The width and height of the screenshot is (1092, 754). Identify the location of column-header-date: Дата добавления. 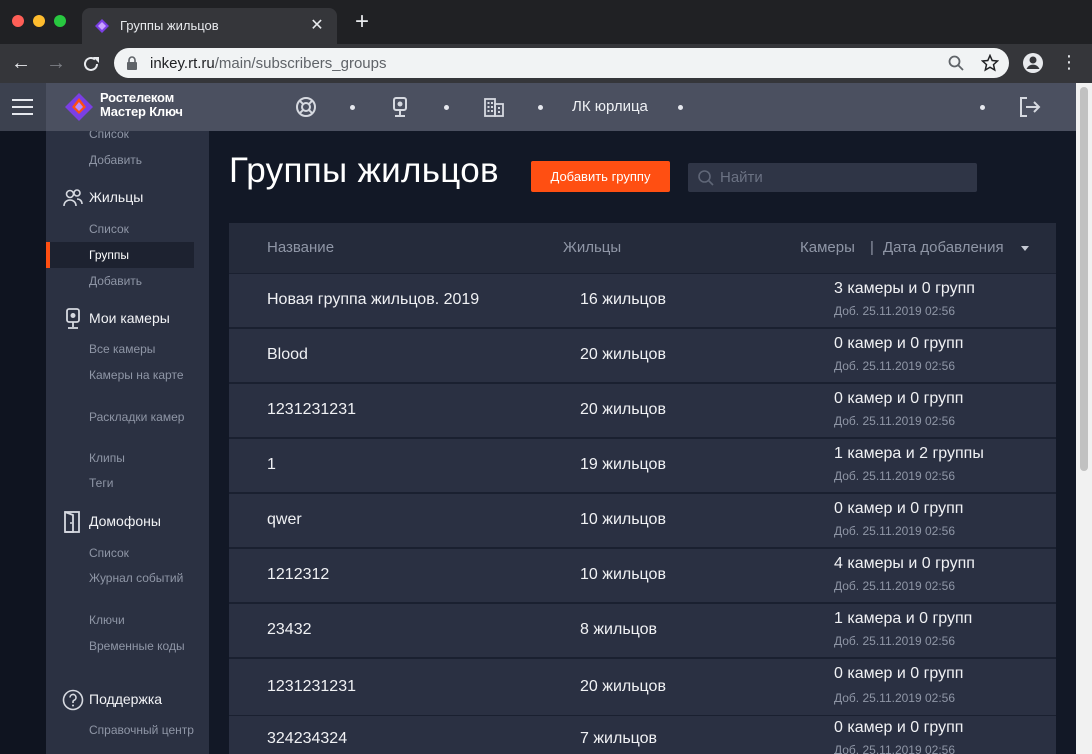
(943, 247).